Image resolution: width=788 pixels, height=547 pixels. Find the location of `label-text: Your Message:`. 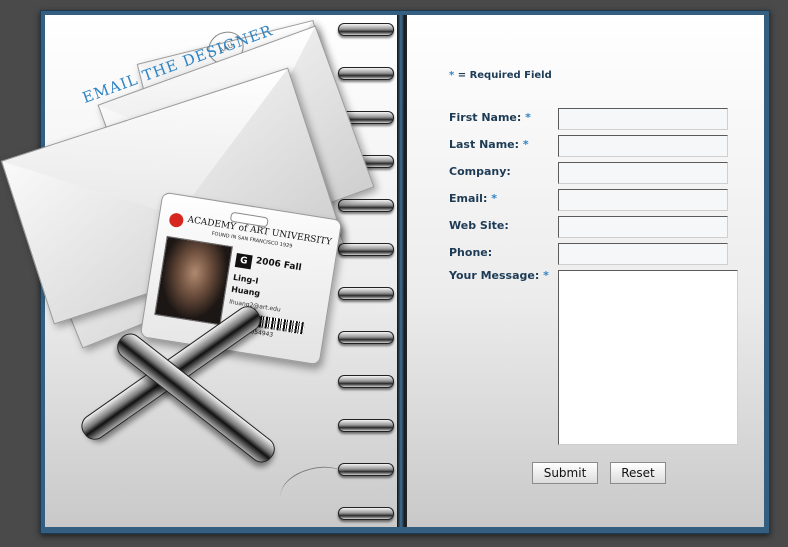

label-text: Your Message: is located at coordinates (494, 275).